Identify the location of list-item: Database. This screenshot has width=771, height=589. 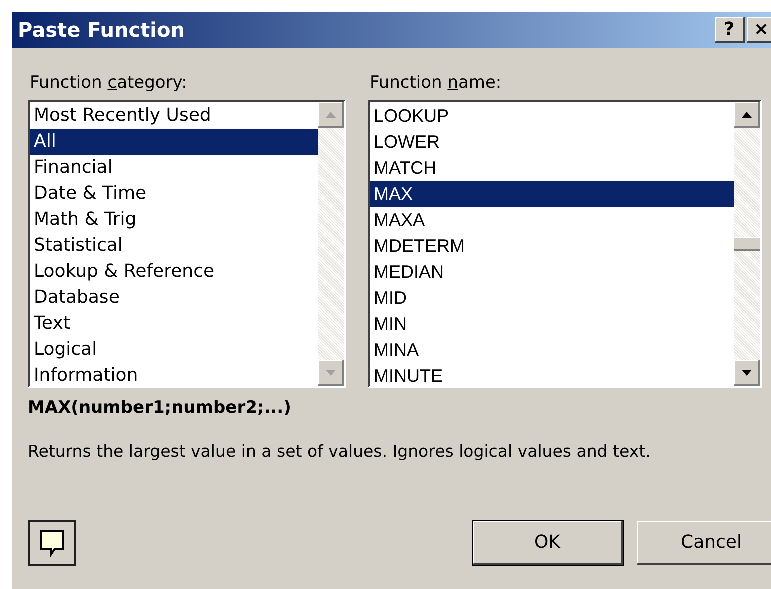
(174, 298).